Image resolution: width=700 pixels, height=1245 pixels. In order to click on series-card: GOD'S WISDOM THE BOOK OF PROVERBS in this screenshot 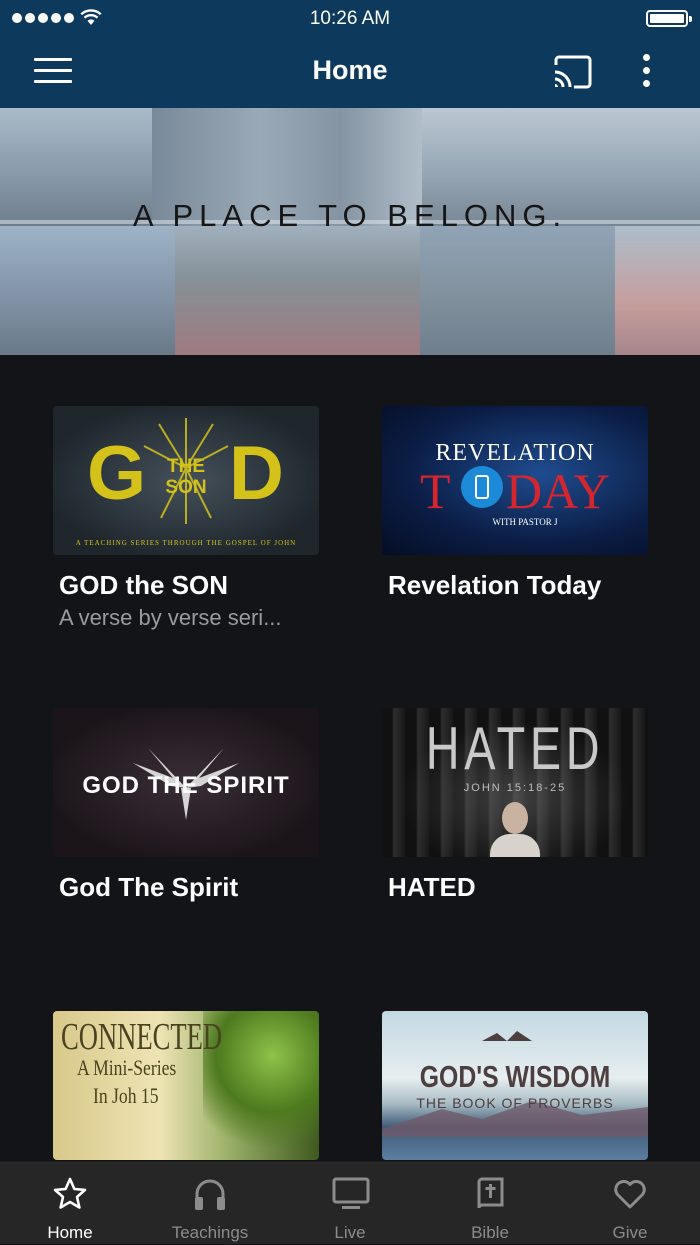, I will do `click(515, 1085)`.